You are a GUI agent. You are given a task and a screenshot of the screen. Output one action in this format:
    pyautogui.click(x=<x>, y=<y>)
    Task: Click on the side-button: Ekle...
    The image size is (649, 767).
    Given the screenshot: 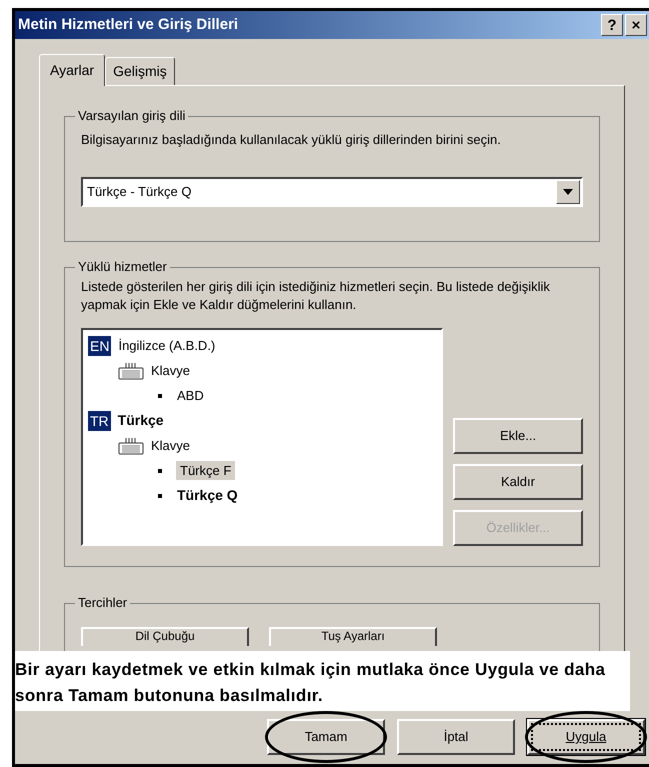 What is the action you would take?
    pyautogui.click(x=518, y=436)
    